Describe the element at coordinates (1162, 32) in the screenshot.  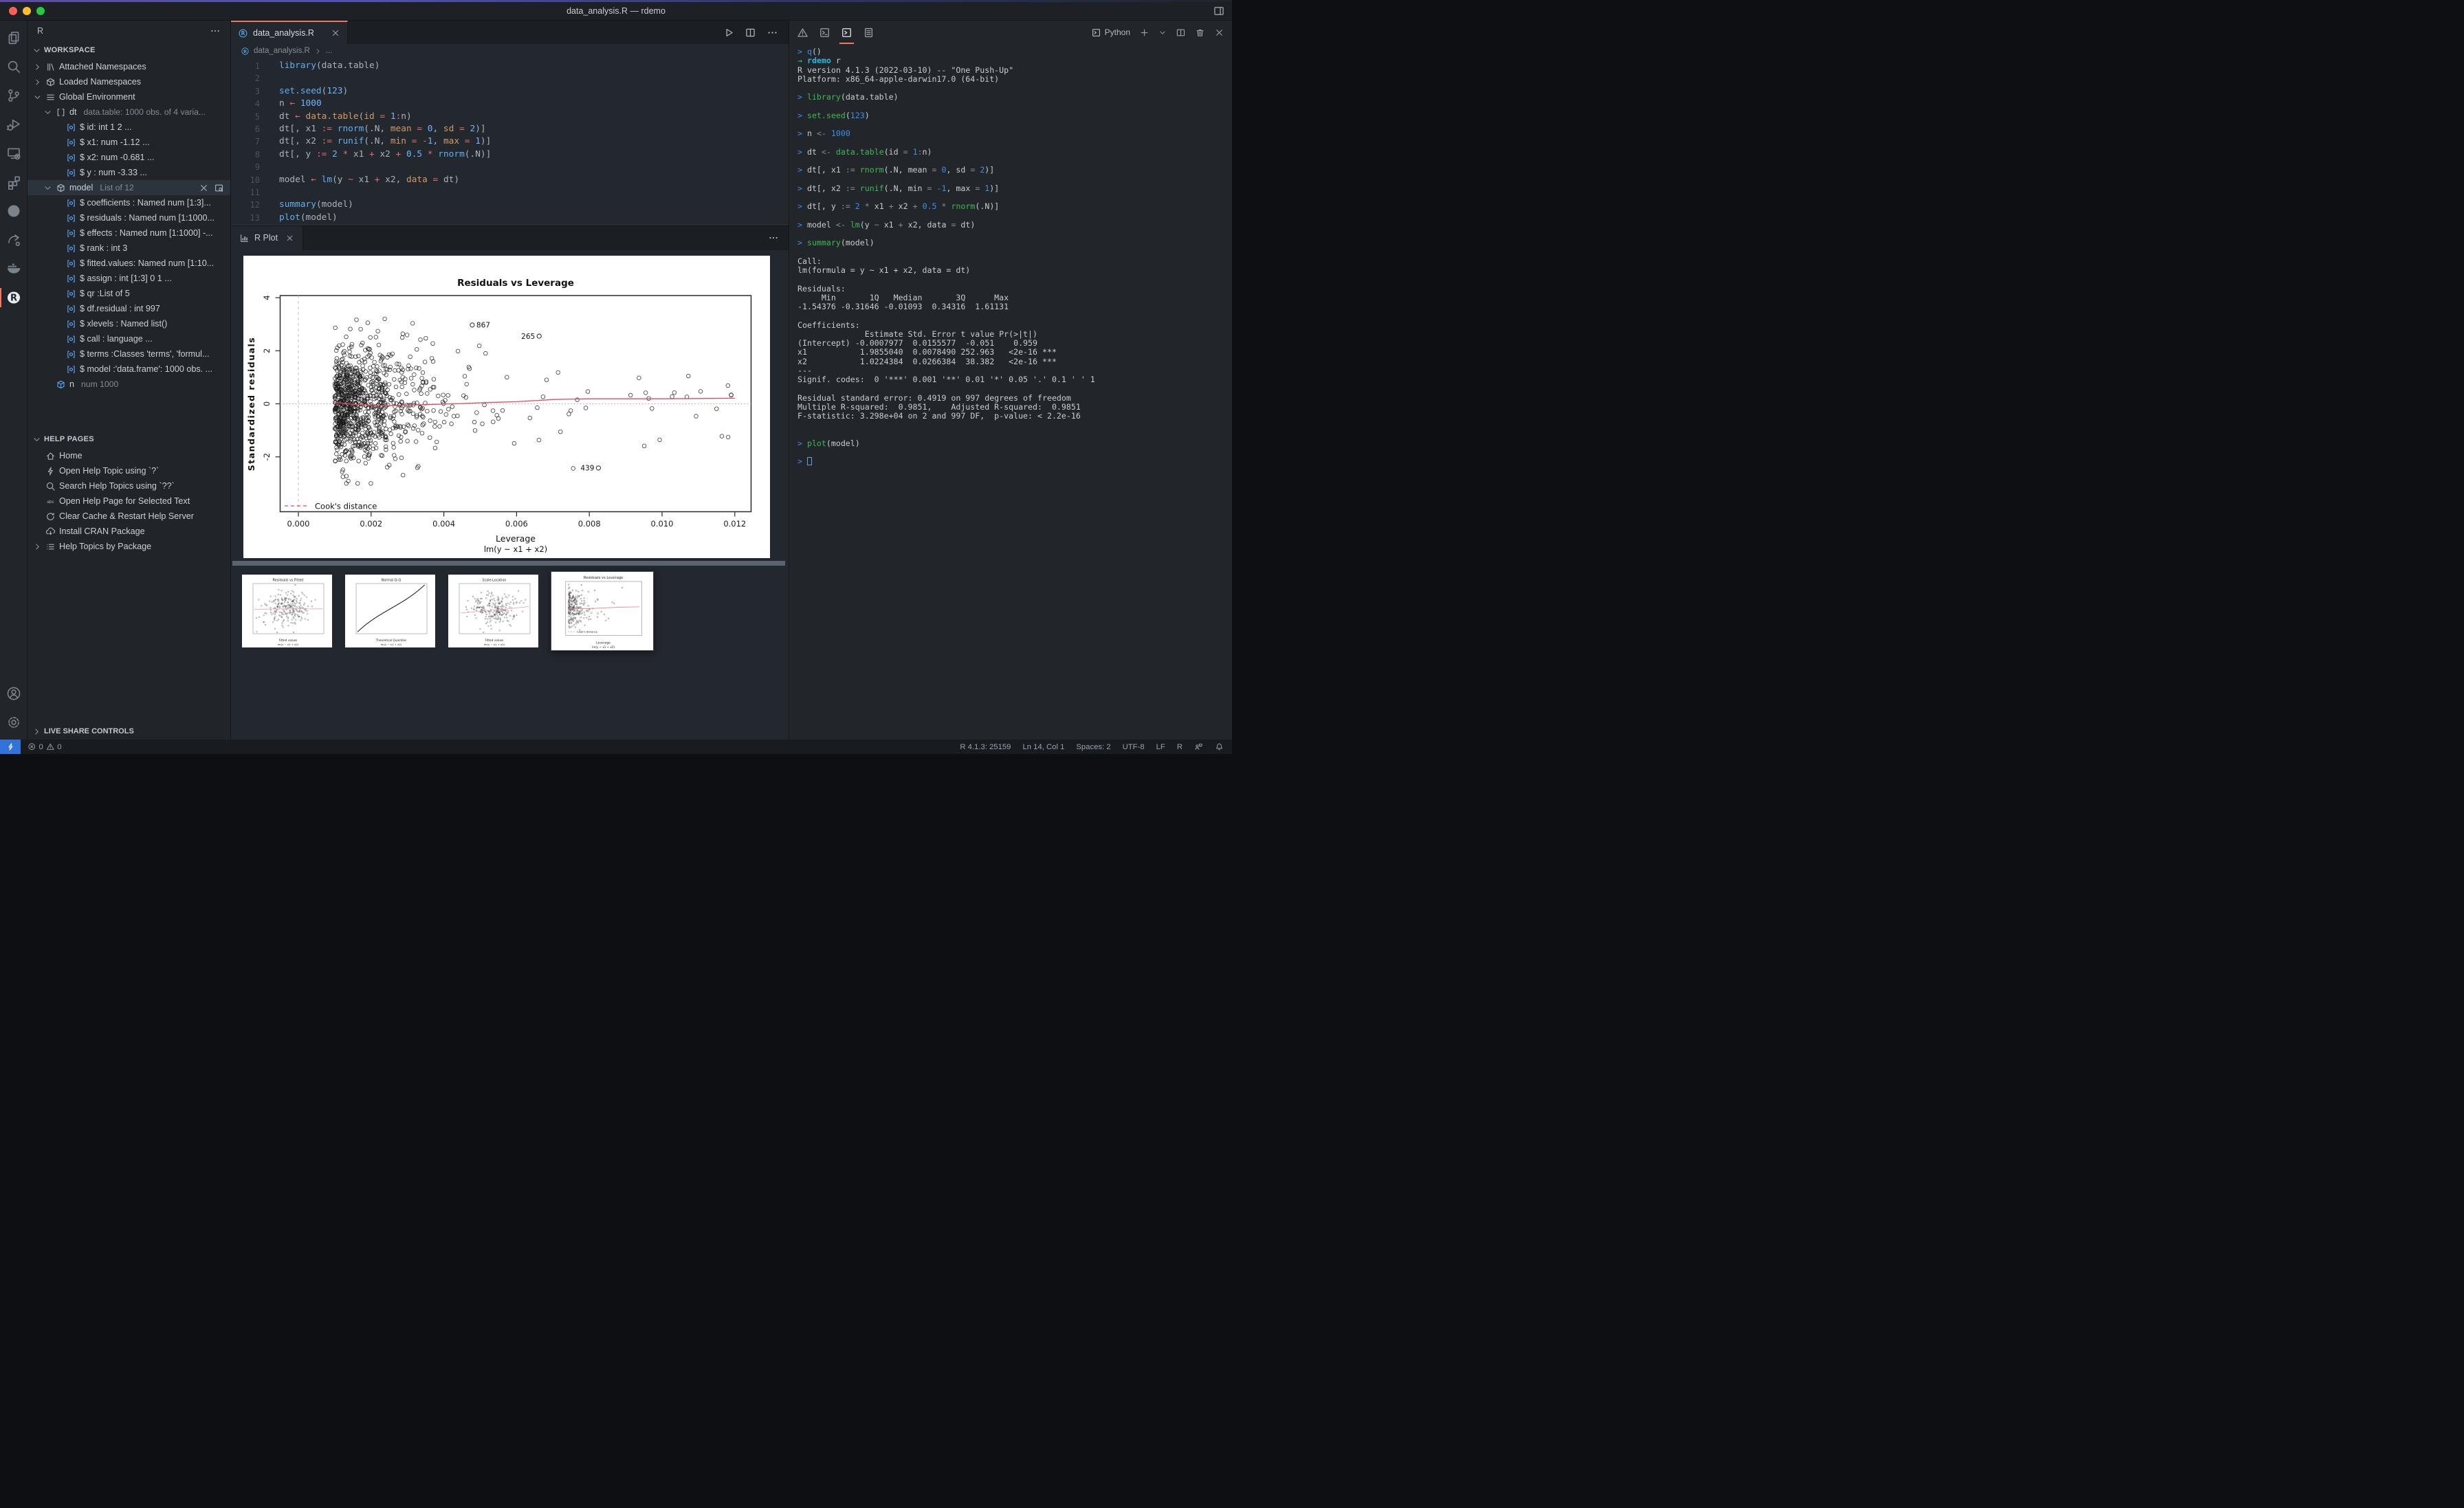
I see `chevron-down-icon` at that location.